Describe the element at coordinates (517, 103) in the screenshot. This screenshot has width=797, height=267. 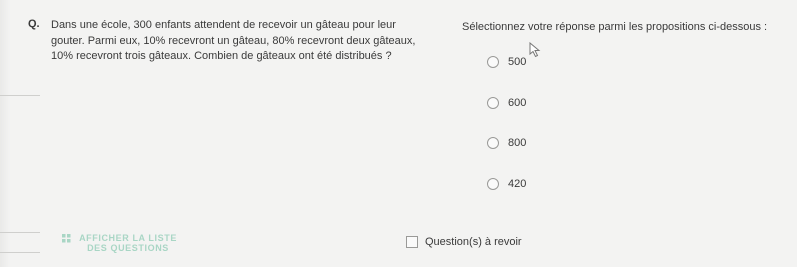
I see `answer-option-label: 600` at that location.